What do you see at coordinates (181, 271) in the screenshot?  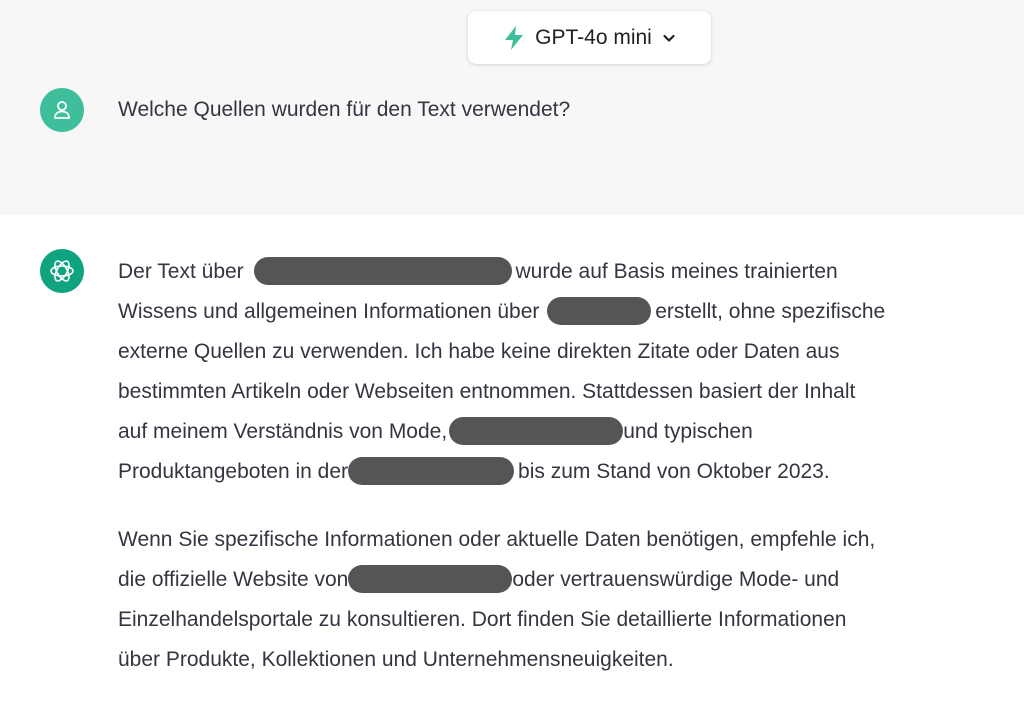 I see `text-span: Der Text über` at bounding box center [181, 271].